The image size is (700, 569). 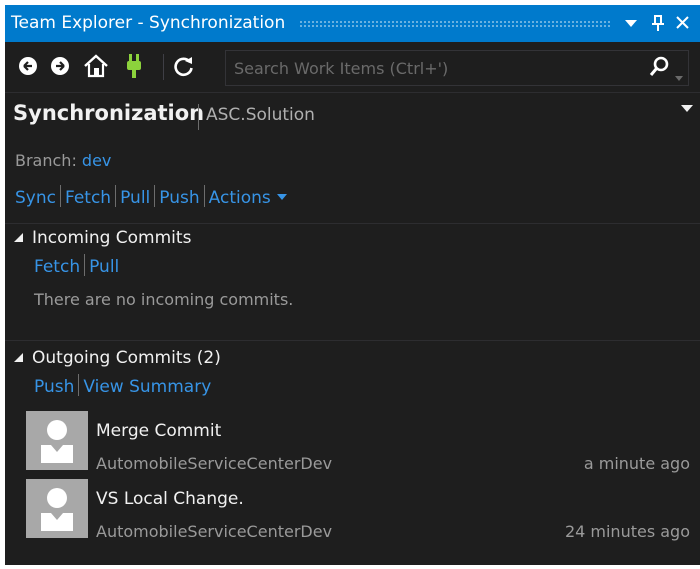 I want to click on incoming-commits-header: Incoming Commits, so click(x=102, y=238).